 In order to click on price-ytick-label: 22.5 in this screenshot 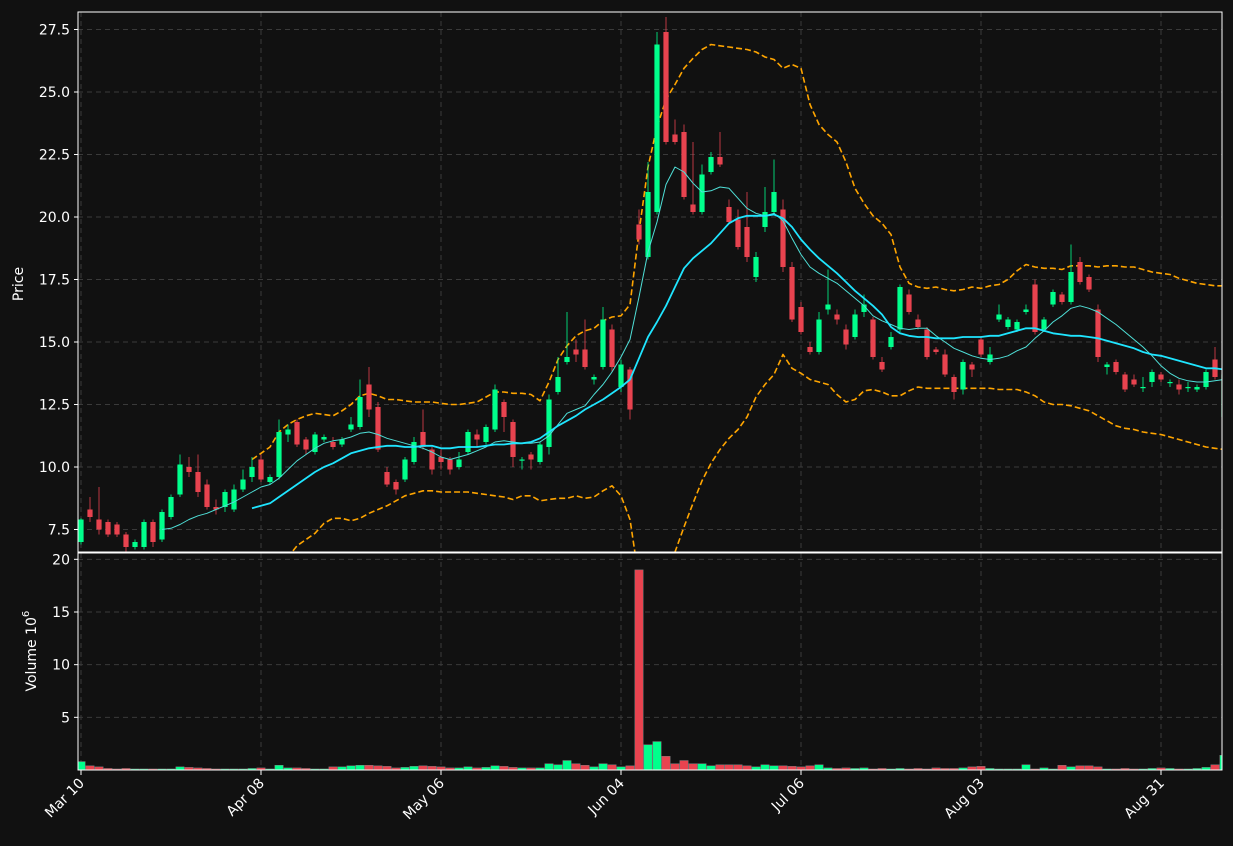, I will do `click(54, 156)`.